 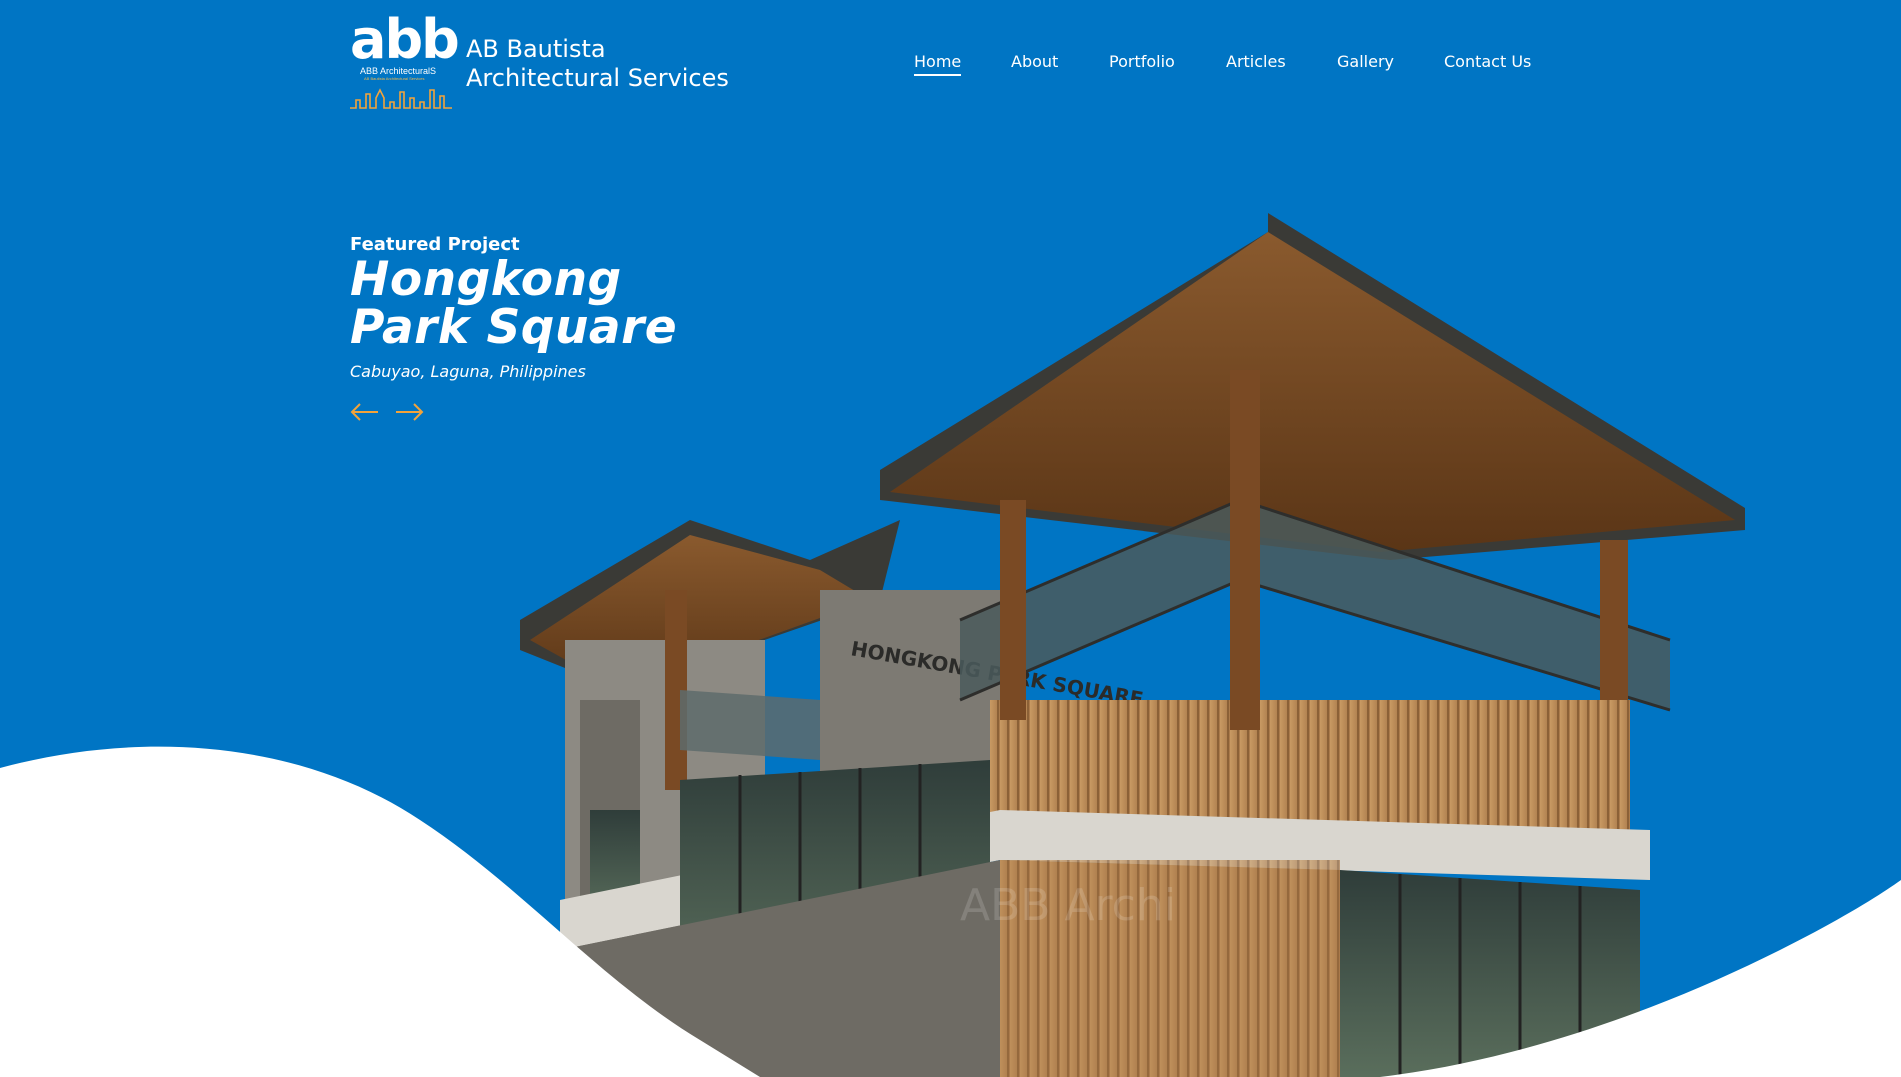 I want to click on next-slide-button, so click(x=409, y=412).